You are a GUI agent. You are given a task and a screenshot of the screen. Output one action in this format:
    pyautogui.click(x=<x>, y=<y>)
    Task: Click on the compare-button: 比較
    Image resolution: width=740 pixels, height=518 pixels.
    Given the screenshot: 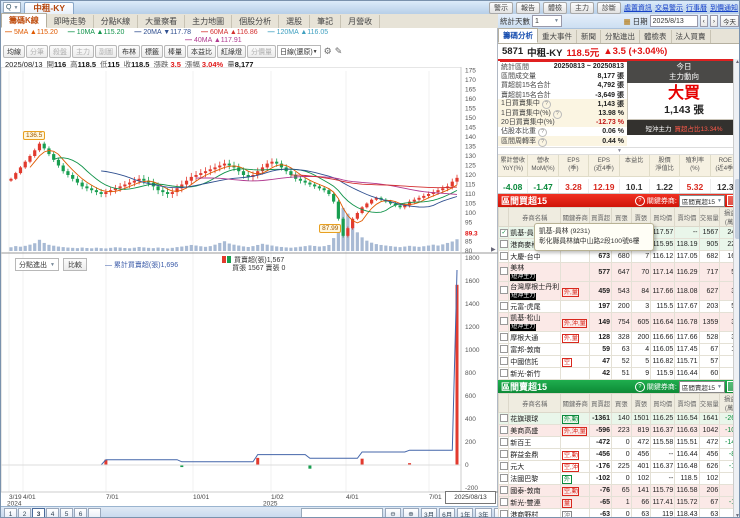 What is the action you would take?
    pyautogui.click(x=74, y=265)
    